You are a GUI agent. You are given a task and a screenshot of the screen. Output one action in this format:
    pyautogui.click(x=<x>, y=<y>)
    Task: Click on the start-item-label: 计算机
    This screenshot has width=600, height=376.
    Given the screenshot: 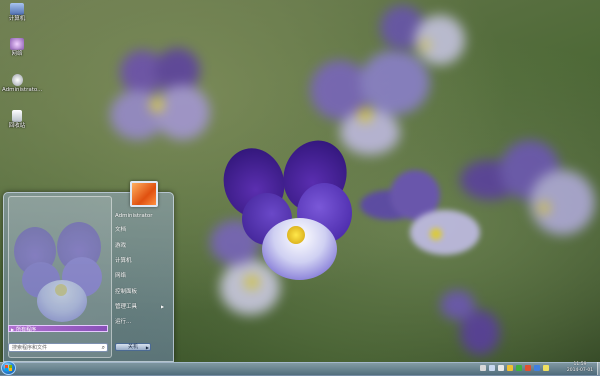 What is the action you would take?
    pyautogui.click(x=123, y=261)
    